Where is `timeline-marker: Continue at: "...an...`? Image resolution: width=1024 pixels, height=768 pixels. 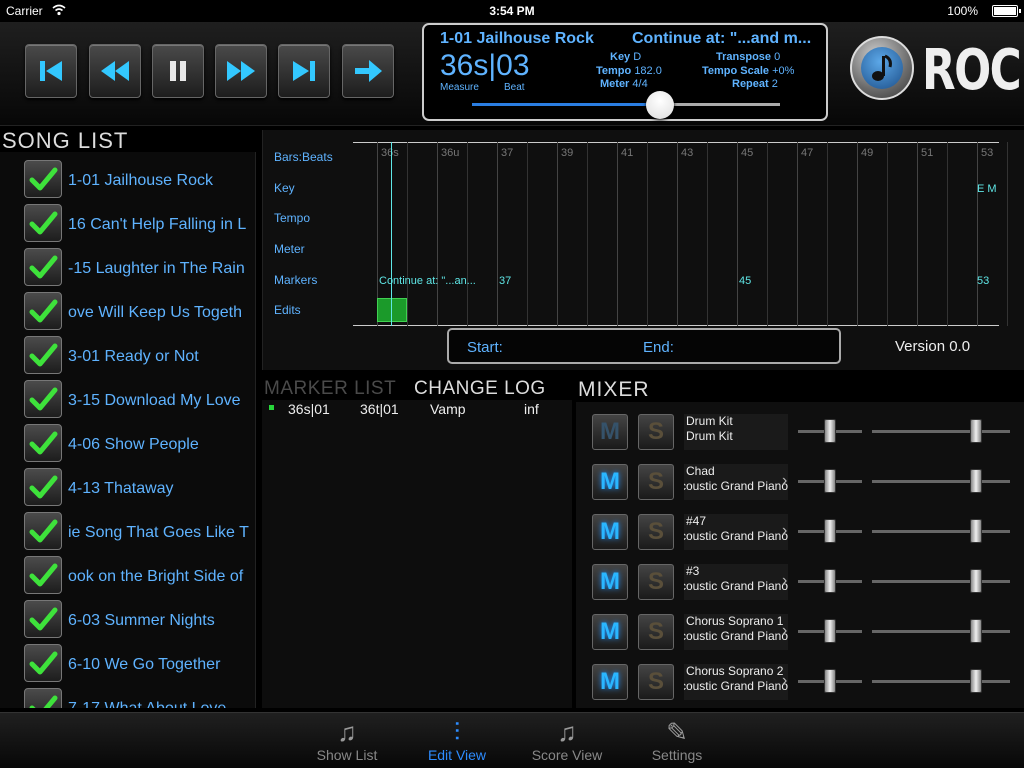
timeline-marker: Continue at: "...an... is located at coordinates (427, 281).